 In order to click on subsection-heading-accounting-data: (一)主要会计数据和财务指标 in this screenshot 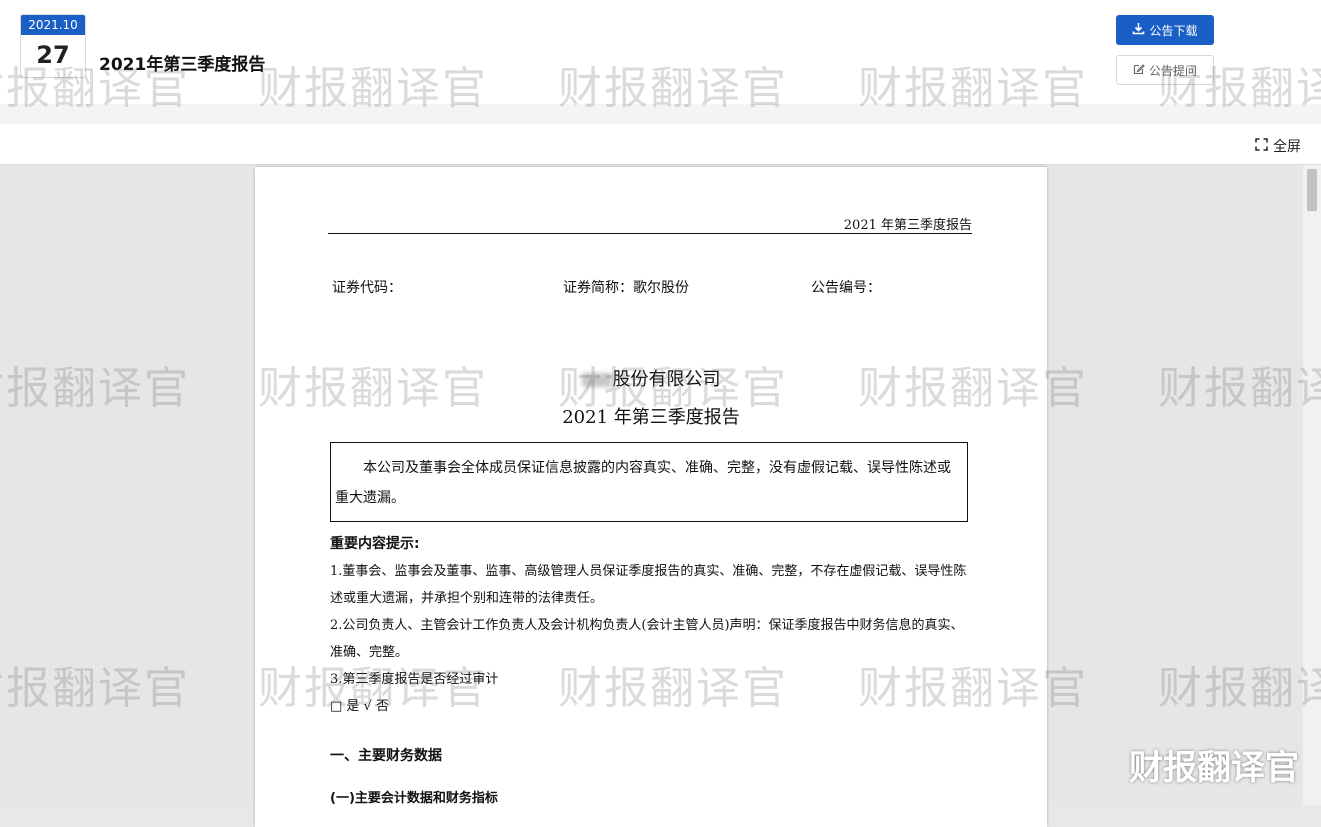, I will do `click(414, 798)`.